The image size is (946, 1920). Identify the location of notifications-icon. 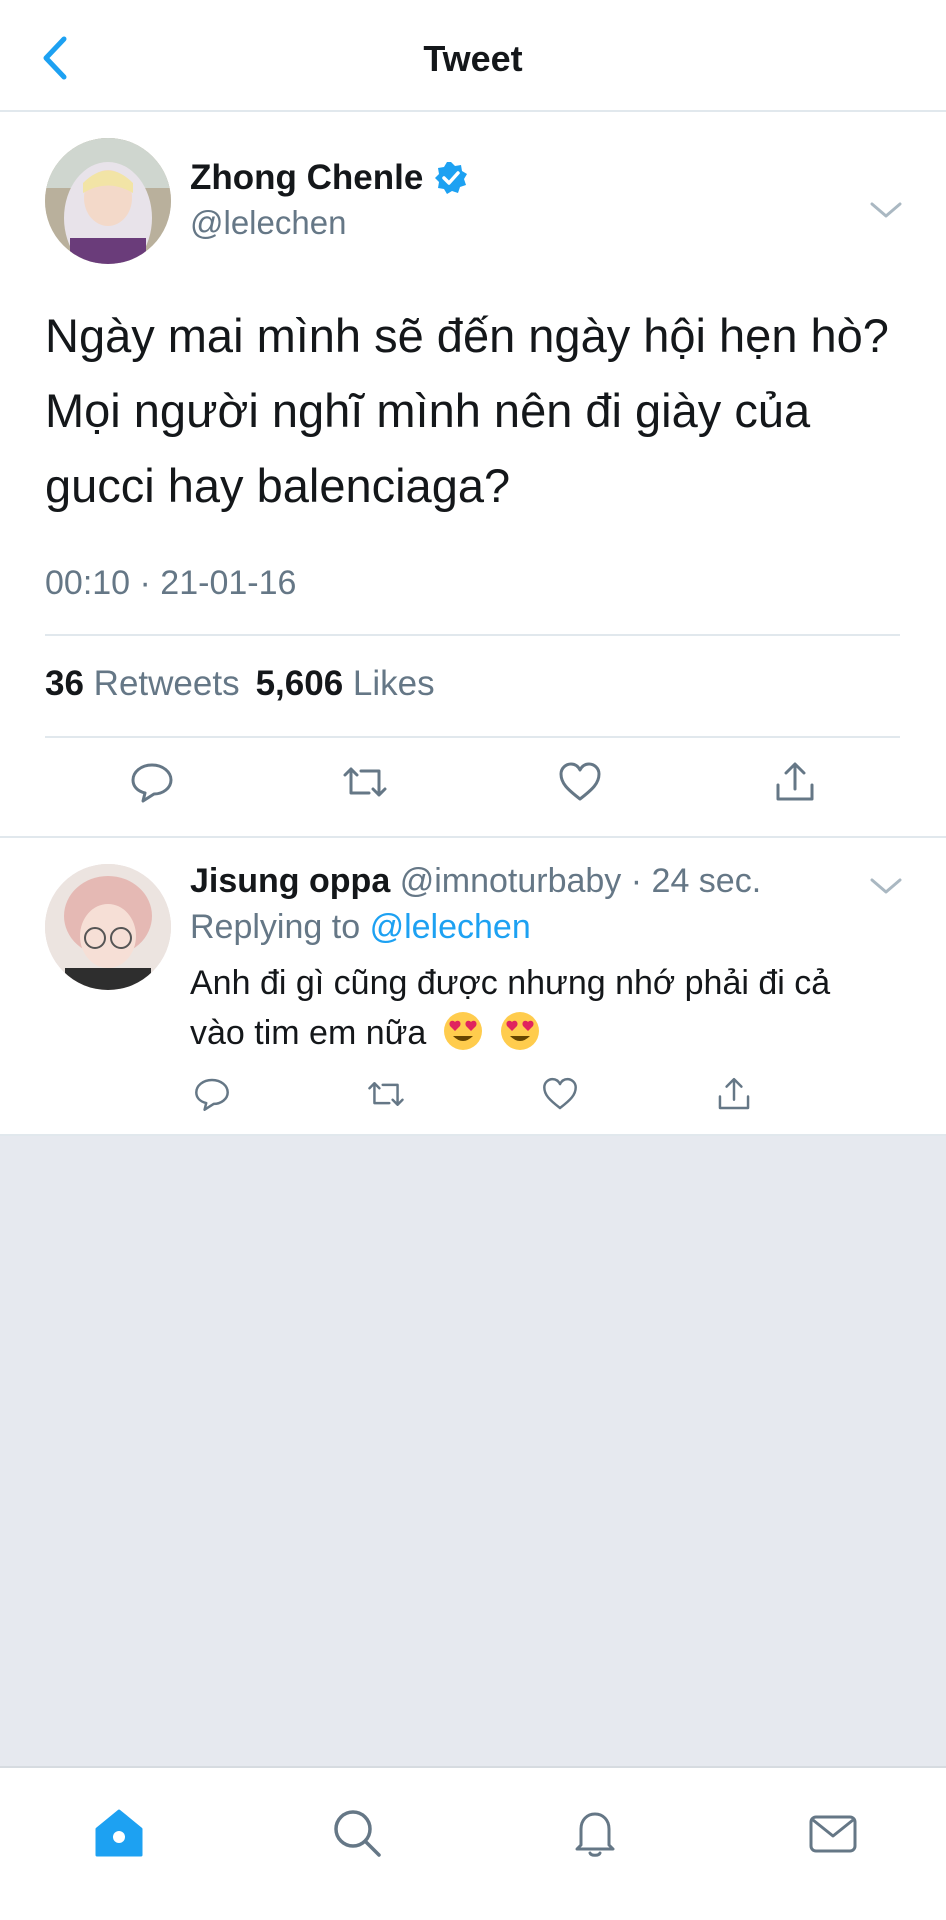
(595, 1834).